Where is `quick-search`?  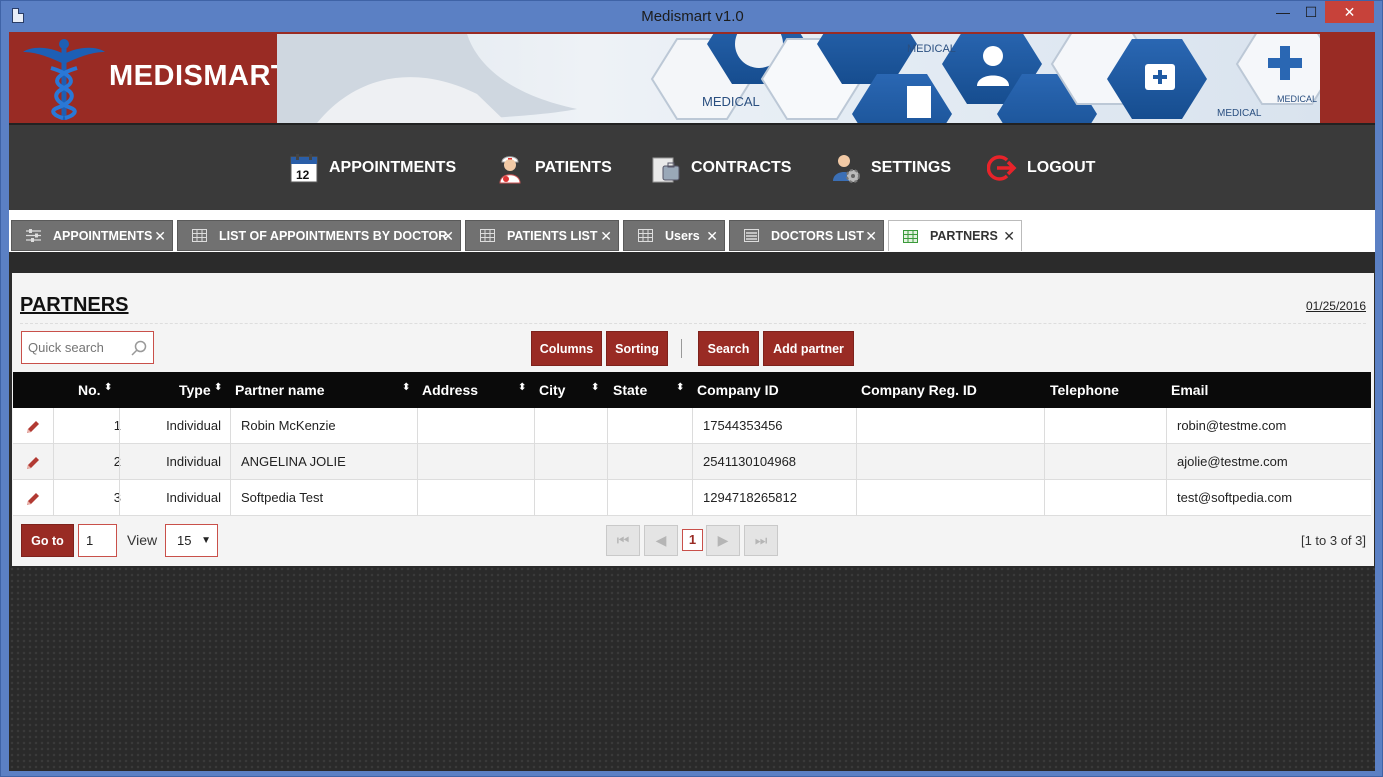 quick-search is located at coordinates (87, 347).